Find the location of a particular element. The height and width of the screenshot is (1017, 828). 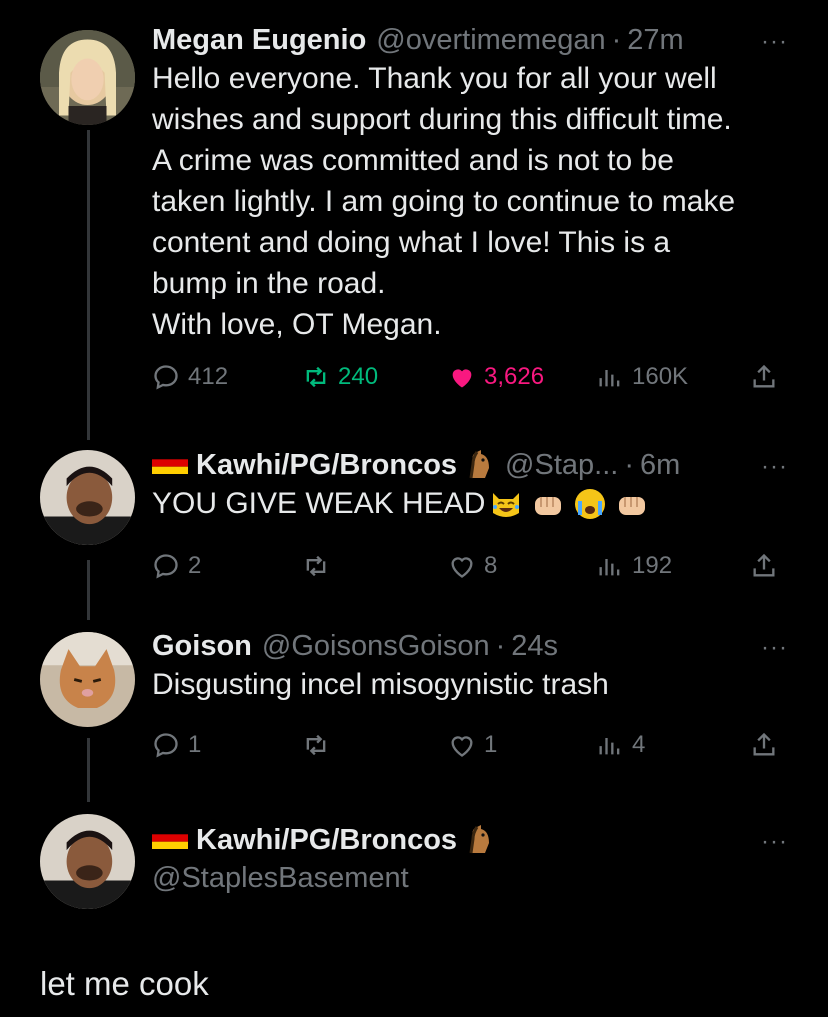

views-button: 4 is located at coordinates (620, 745).